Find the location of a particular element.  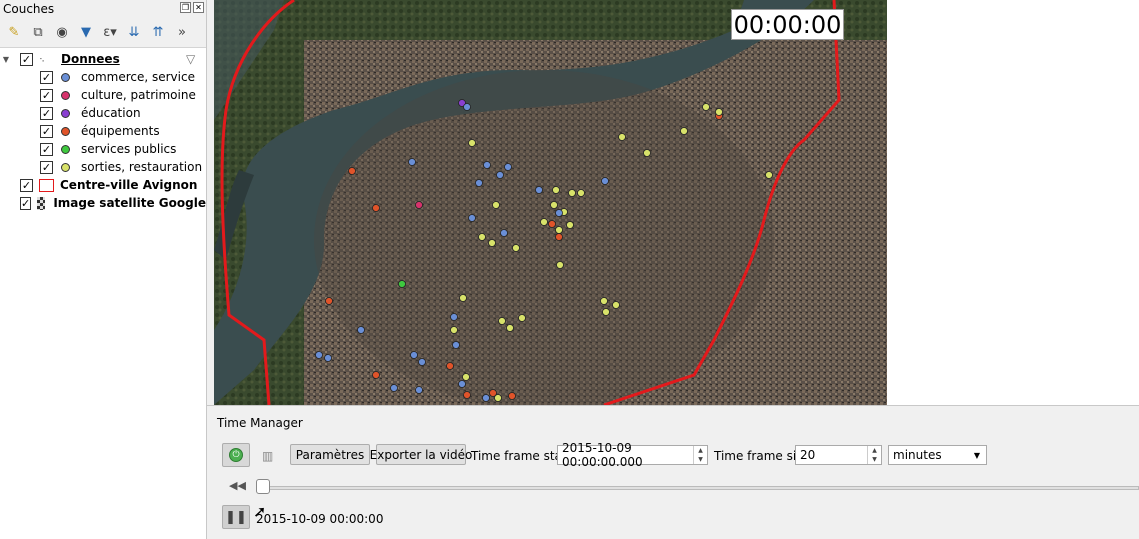

frame-start-value: 2015-10-09 00:00:00.000 is located at coordinates (602, 455).